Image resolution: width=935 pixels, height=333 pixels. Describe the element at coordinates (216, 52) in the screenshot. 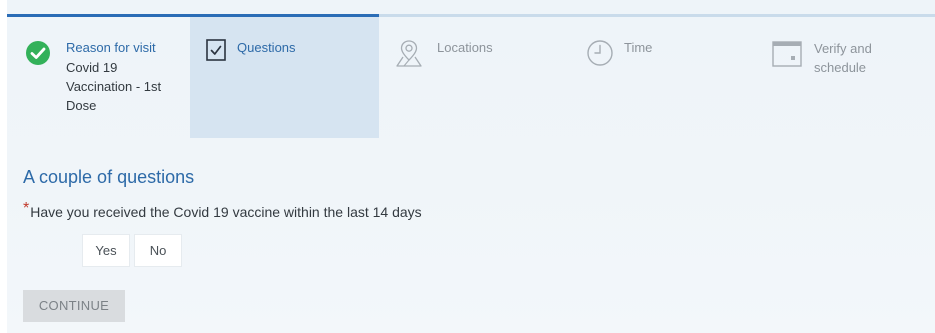

I see `checkbox-icon` at that location.